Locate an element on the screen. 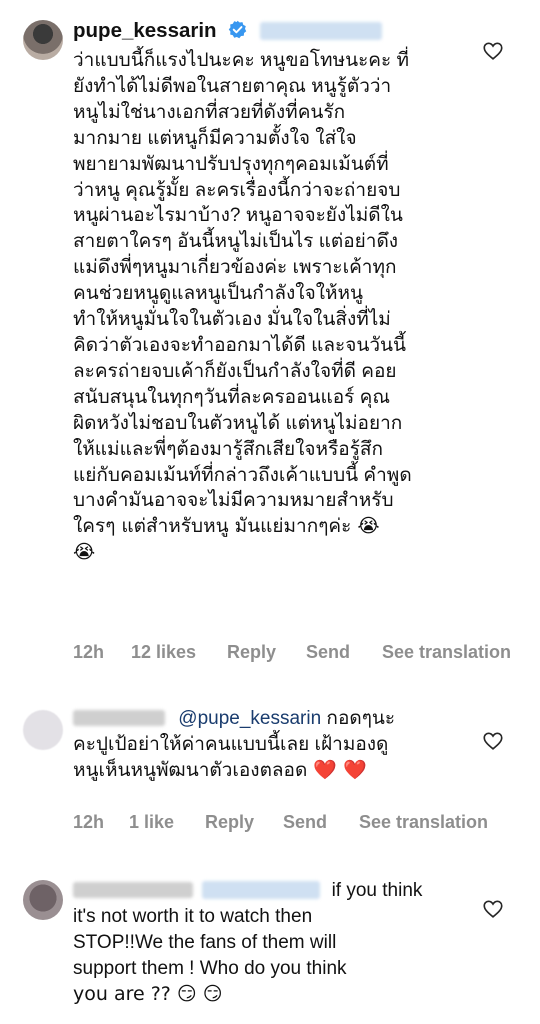  verified-badge-icon is located at coordinates (237, 29).